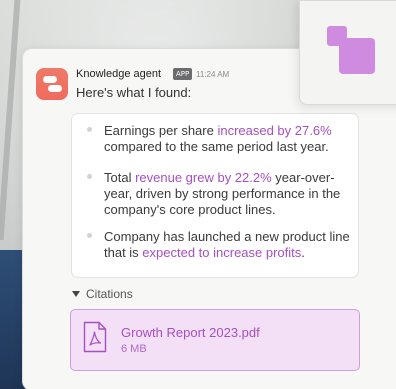 The height and width of the screenshot is (389, 396). What do you see at coordinates (109, 294) in the screenshot?
I see `citations-label: Citations` at bounding box center [109, 294].